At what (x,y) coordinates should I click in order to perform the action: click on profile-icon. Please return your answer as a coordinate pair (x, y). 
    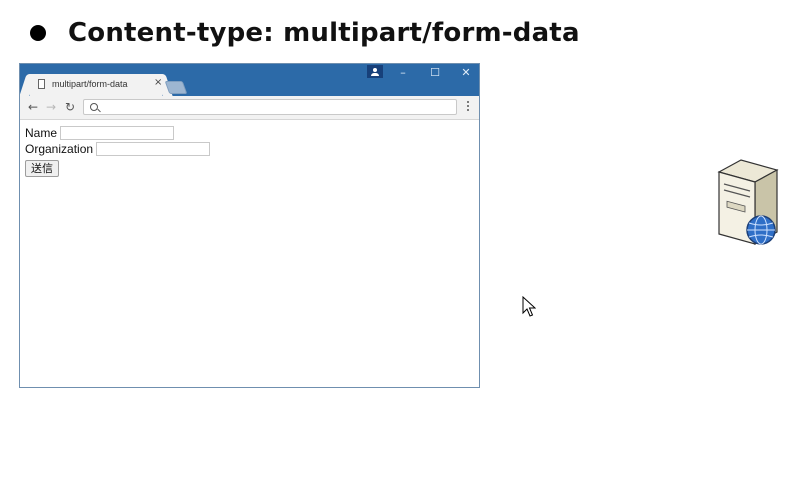
    Looking at the image, I should click on (375, 71).